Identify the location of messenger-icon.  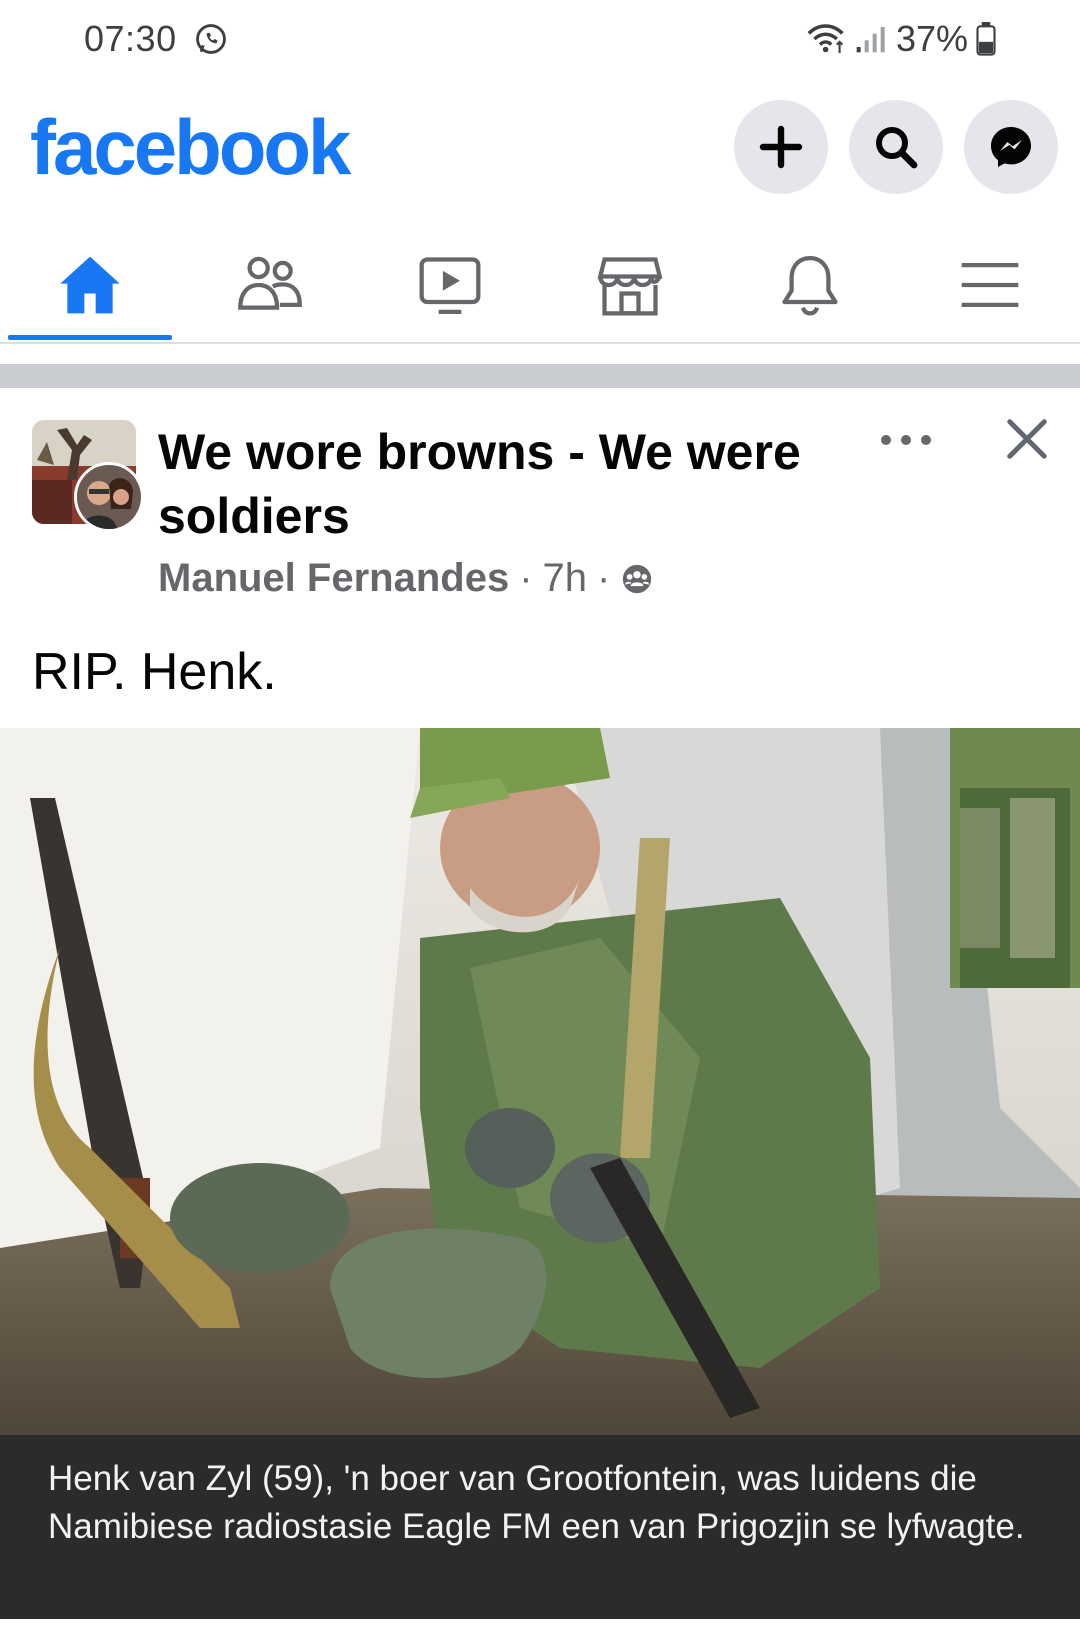
(1011, 147).